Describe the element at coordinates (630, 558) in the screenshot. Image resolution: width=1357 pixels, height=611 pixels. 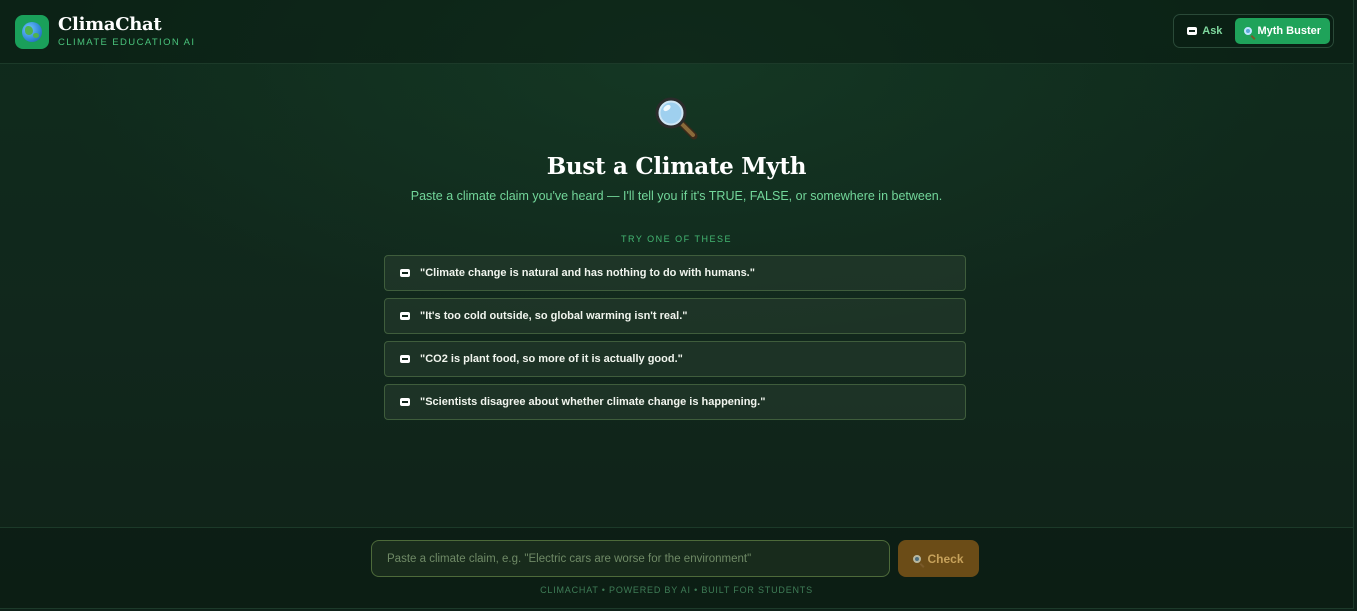
I see `claim-input` at that location.